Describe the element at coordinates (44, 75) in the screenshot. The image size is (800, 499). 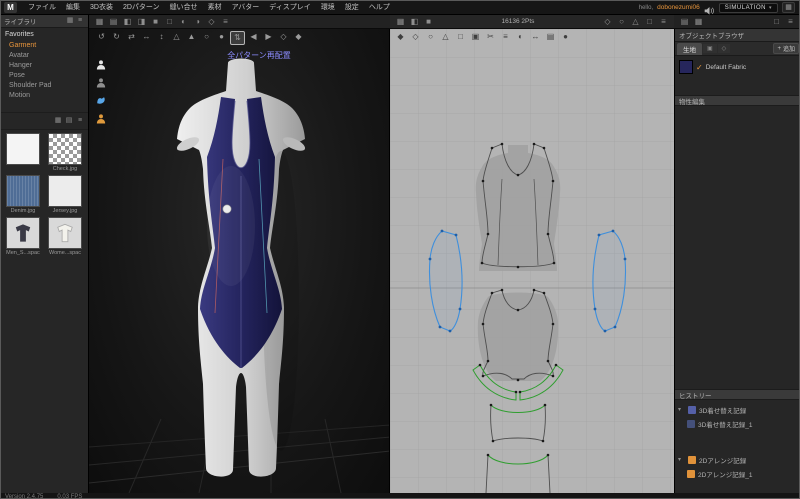
I see `sidebar-item-pose: Pose` at that location.